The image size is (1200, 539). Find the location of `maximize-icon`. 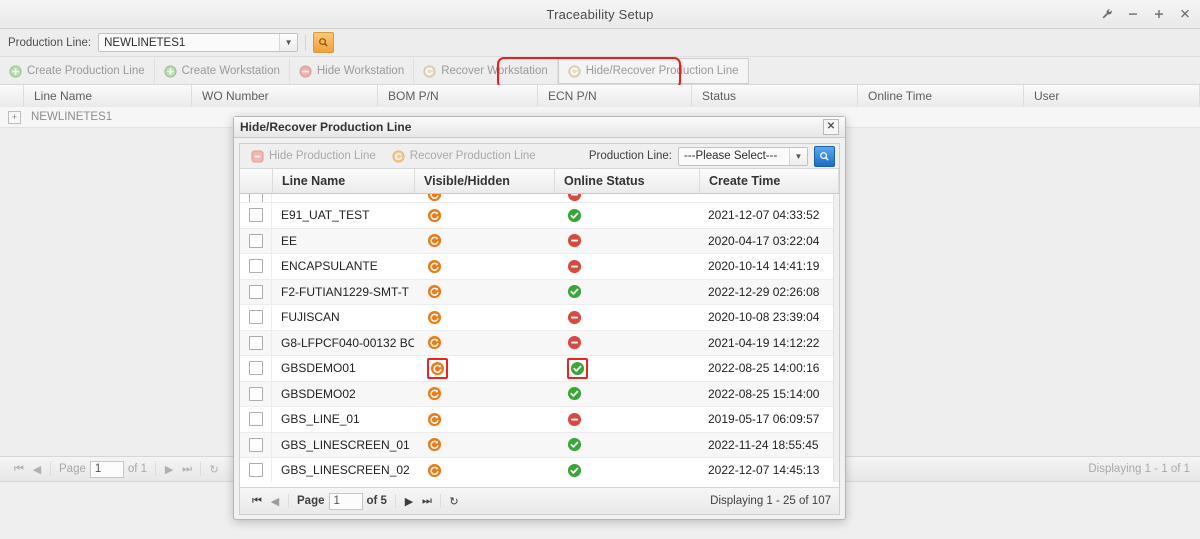

maximize-icon is located at coordinates (1159, 14).